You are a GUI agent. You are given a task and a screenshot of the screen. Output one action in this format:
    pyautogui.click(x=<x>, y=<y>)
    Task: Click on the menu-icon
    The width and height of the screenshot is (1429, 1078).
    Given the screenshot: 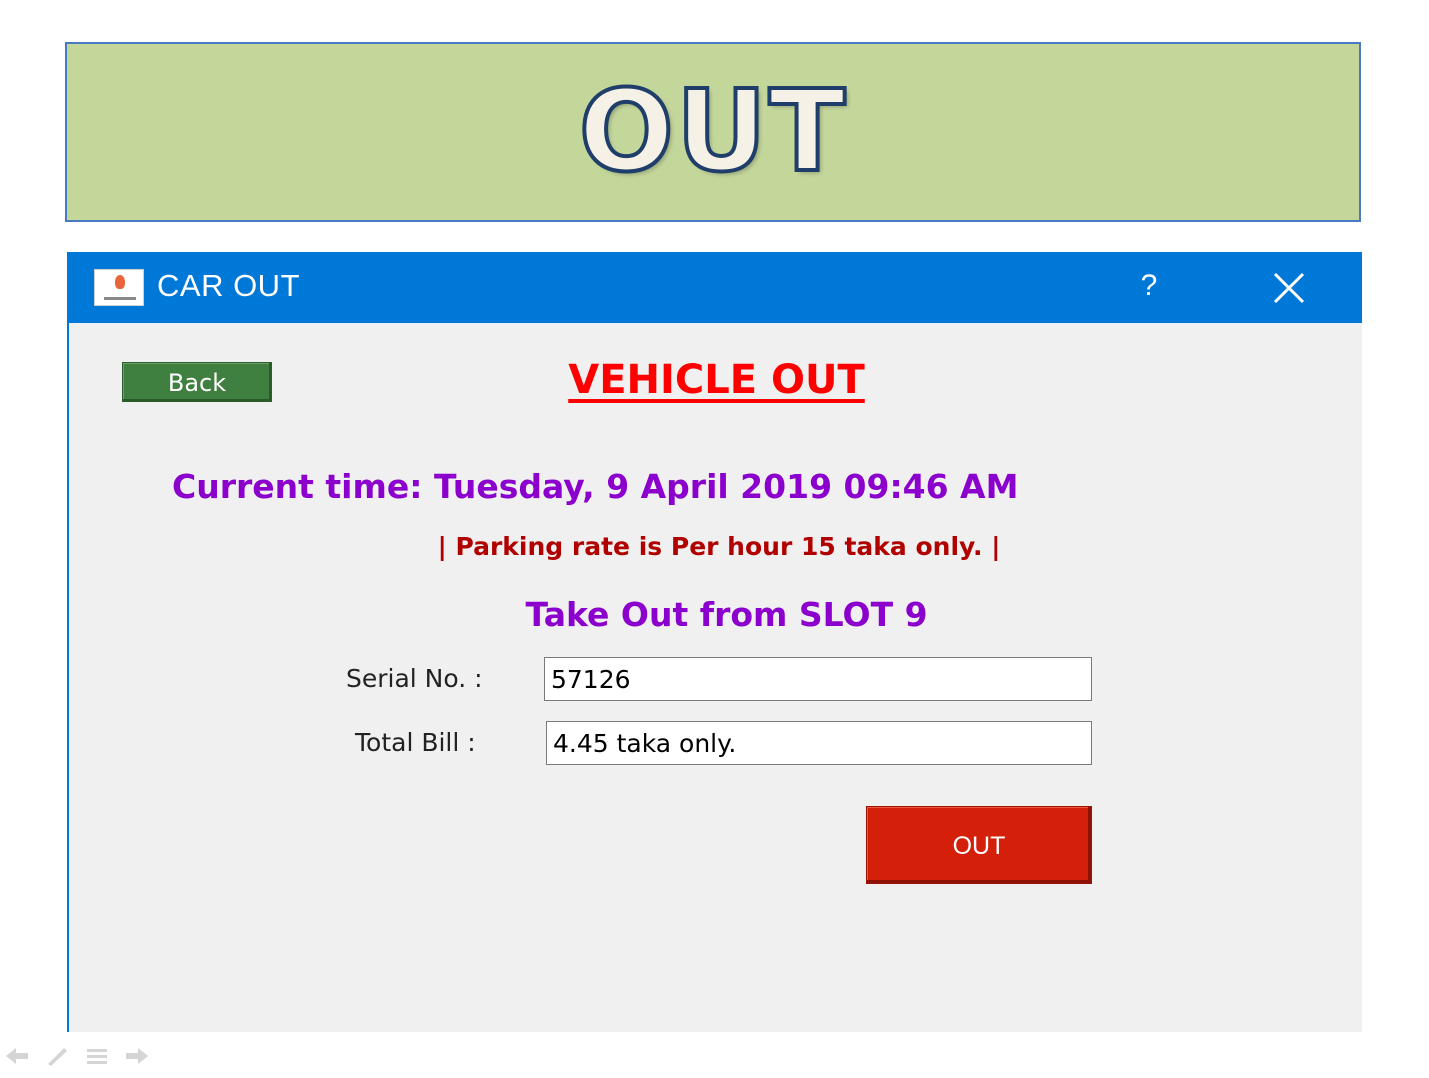 What is the action you would take?
    pyautogui.click(x=97, y=1056)
    